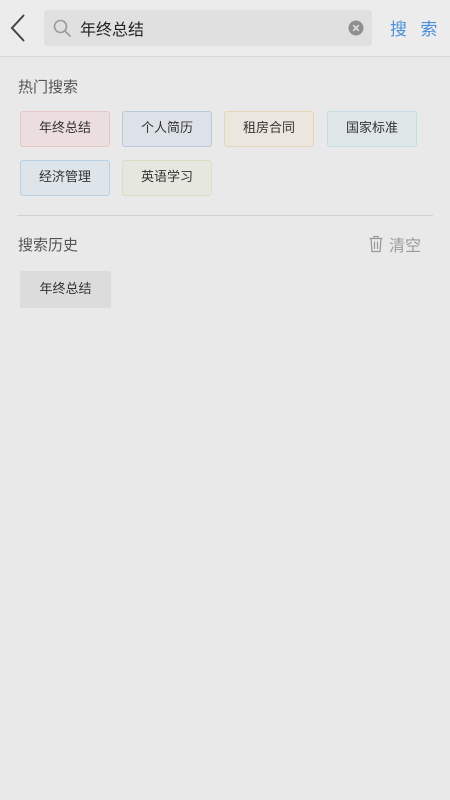 The width and height of the screenshot is (450, 800). What do you see at coordinates (65, 178) in the screenshot?
I see `hot-tag: 经济管理` at bounding box center [65, 178].